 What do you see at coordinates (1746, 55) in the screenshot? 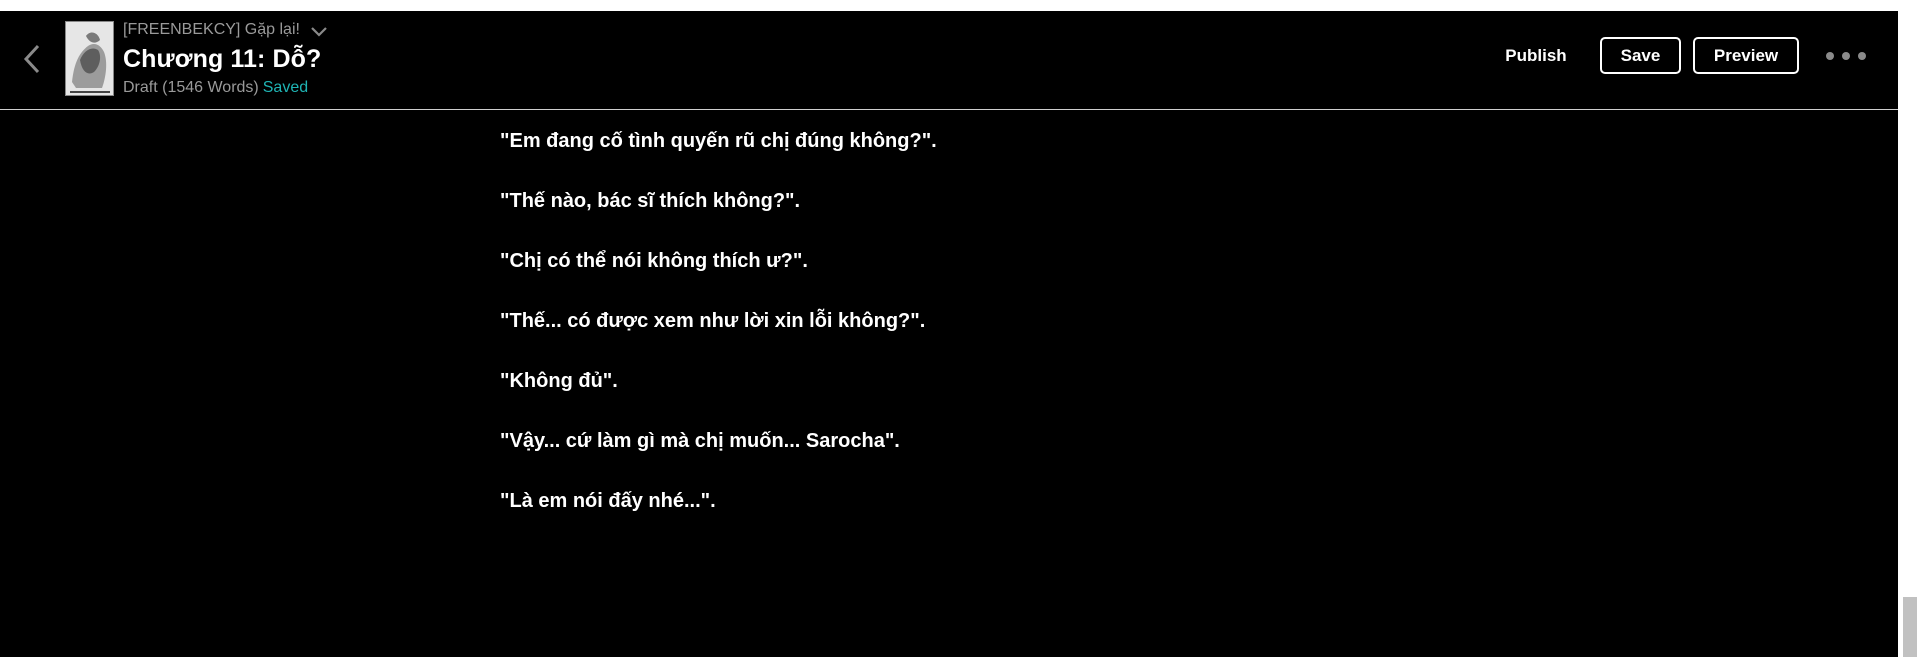
I see `preview-button: Preview` at bounding box center [1746, 55].